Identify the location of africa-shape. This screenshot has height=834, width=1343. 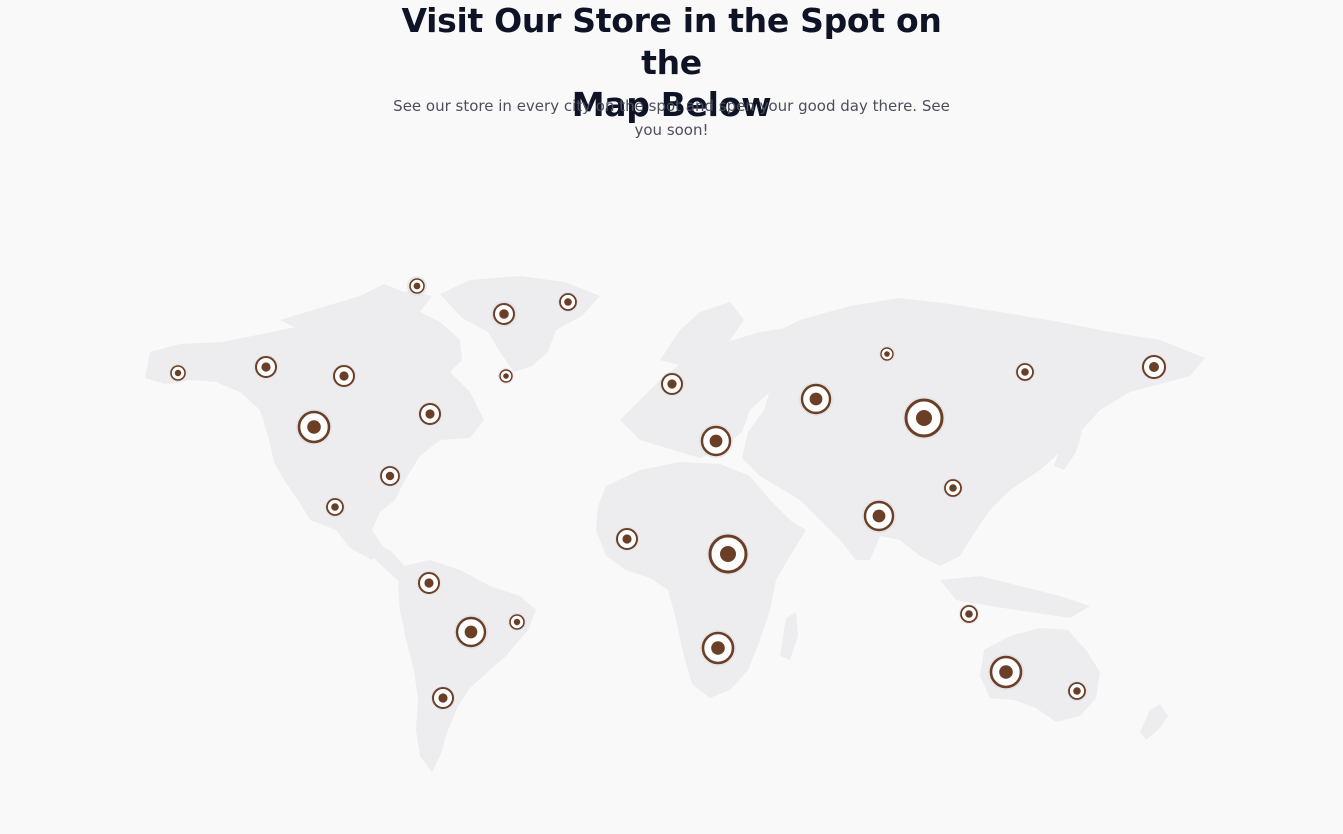
(701, 580).